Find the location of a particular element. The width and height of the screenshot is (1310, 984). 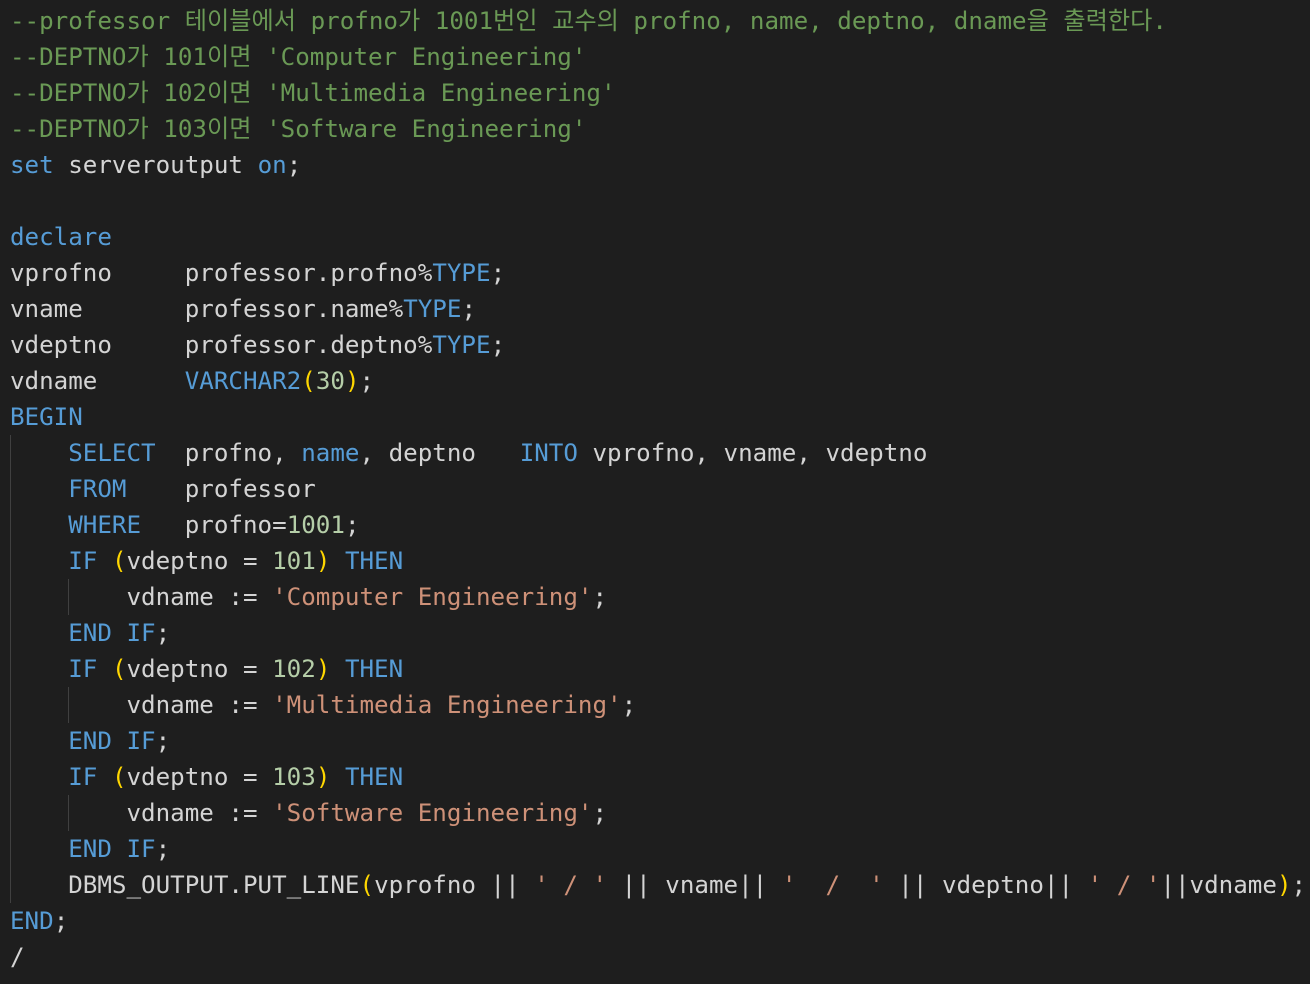

code-line: FROM professor is located at coordinates (660, 489).